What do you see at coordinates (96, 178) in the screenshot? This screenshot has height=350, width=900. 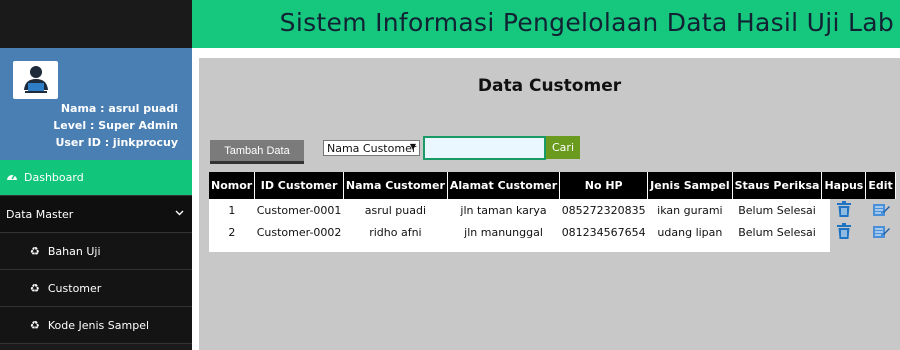 I see `sidebar-item-dashboard: Dashboard` at bounding box center [96, 178].